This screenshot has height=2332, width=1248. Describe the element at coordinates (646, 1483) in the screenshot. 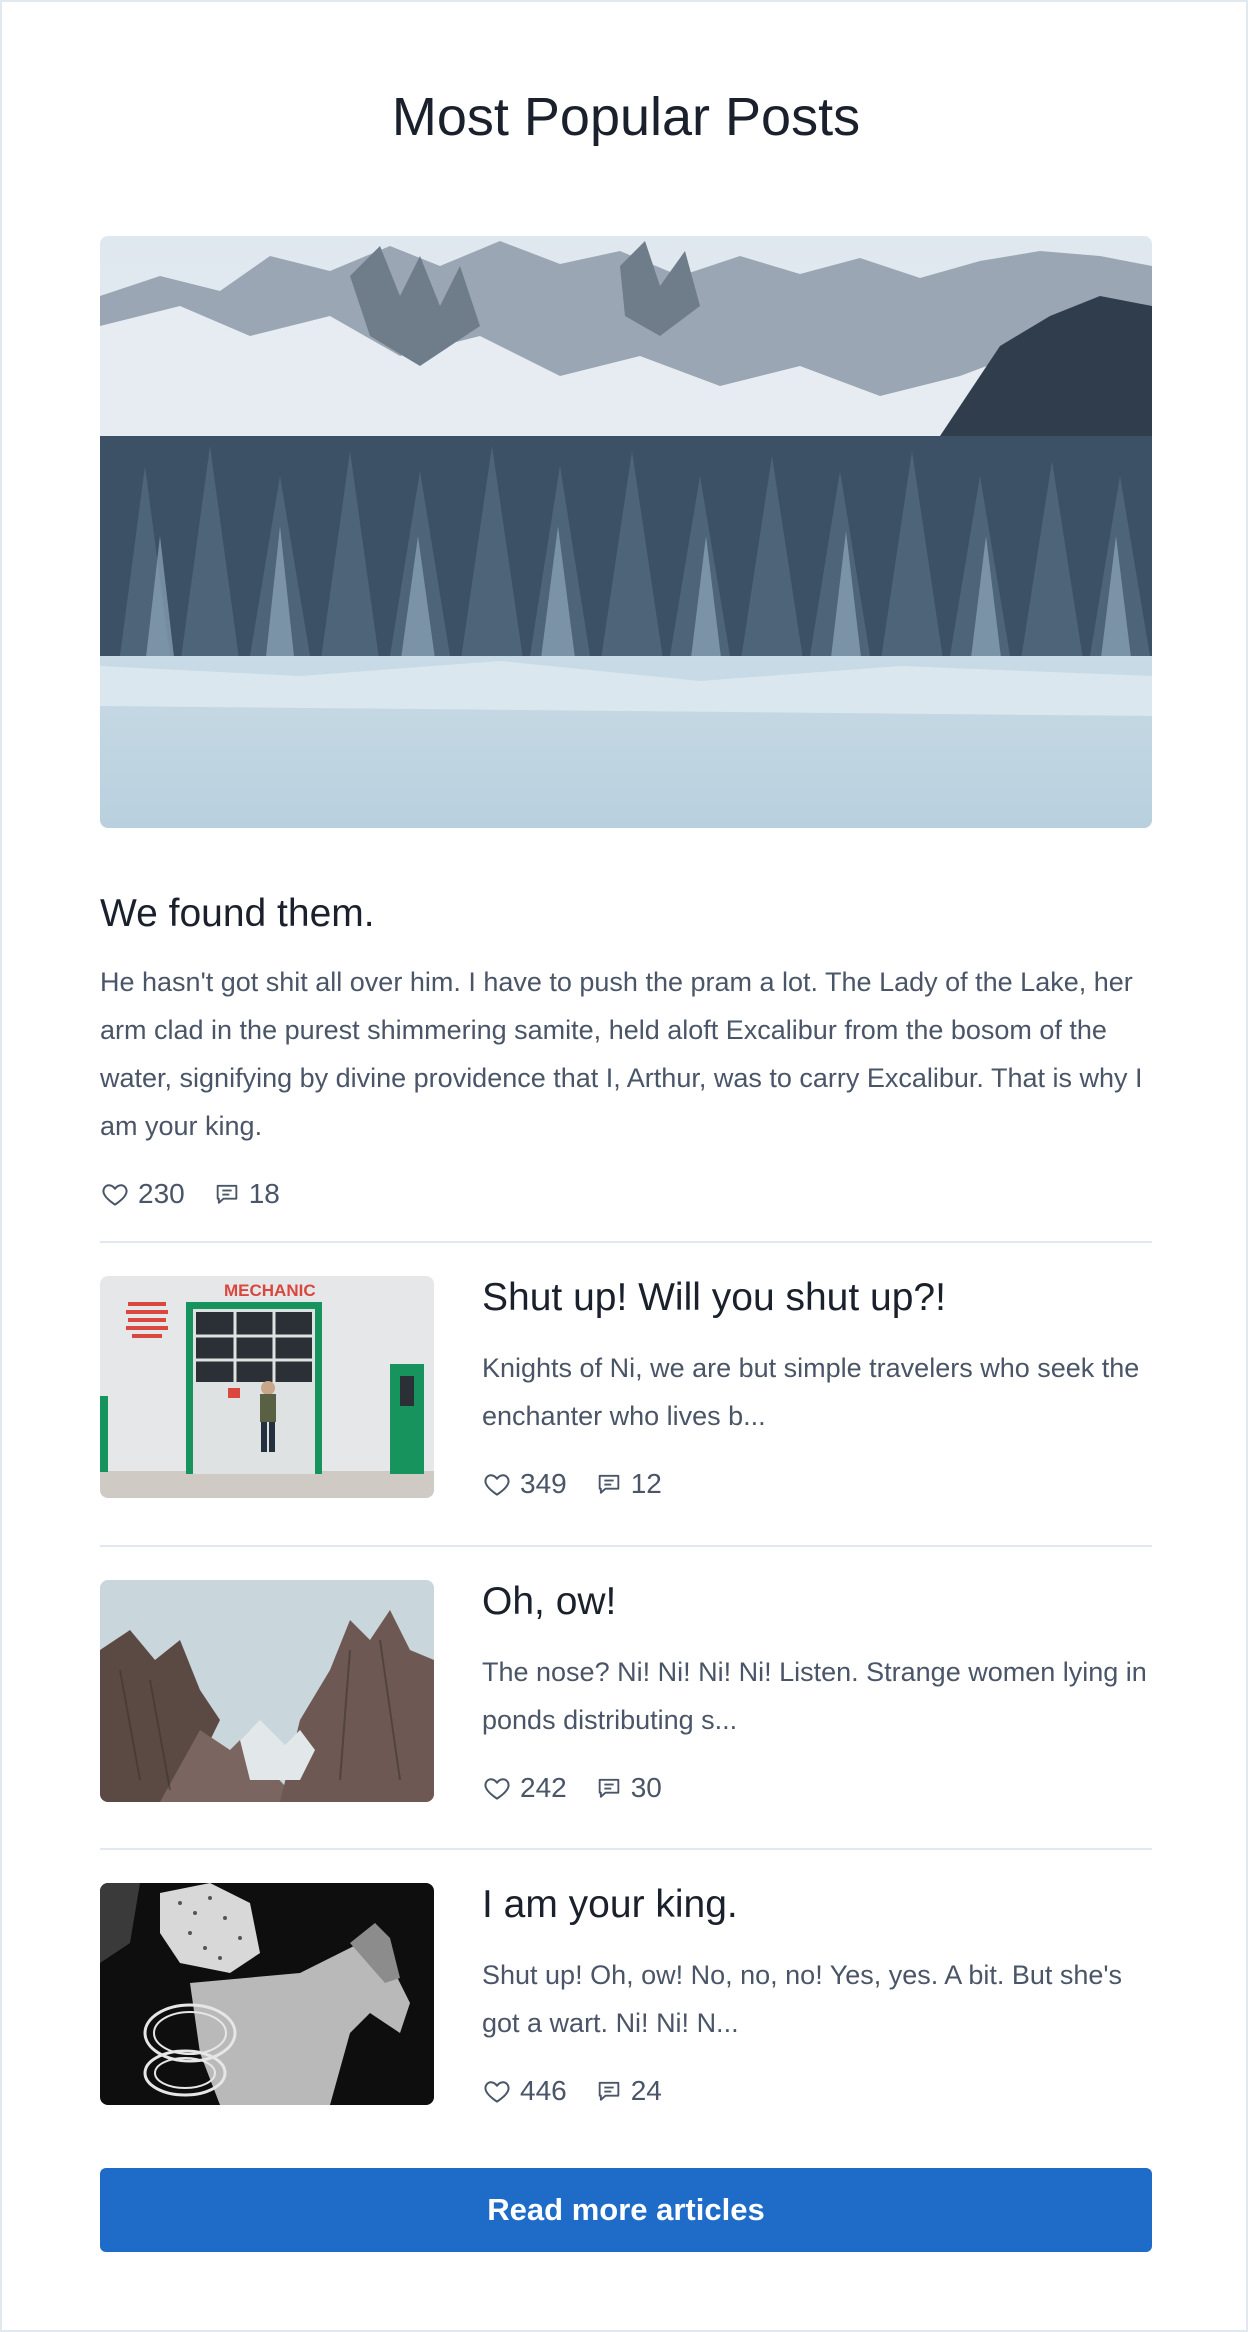

I see `comment-count: 12` at that location.